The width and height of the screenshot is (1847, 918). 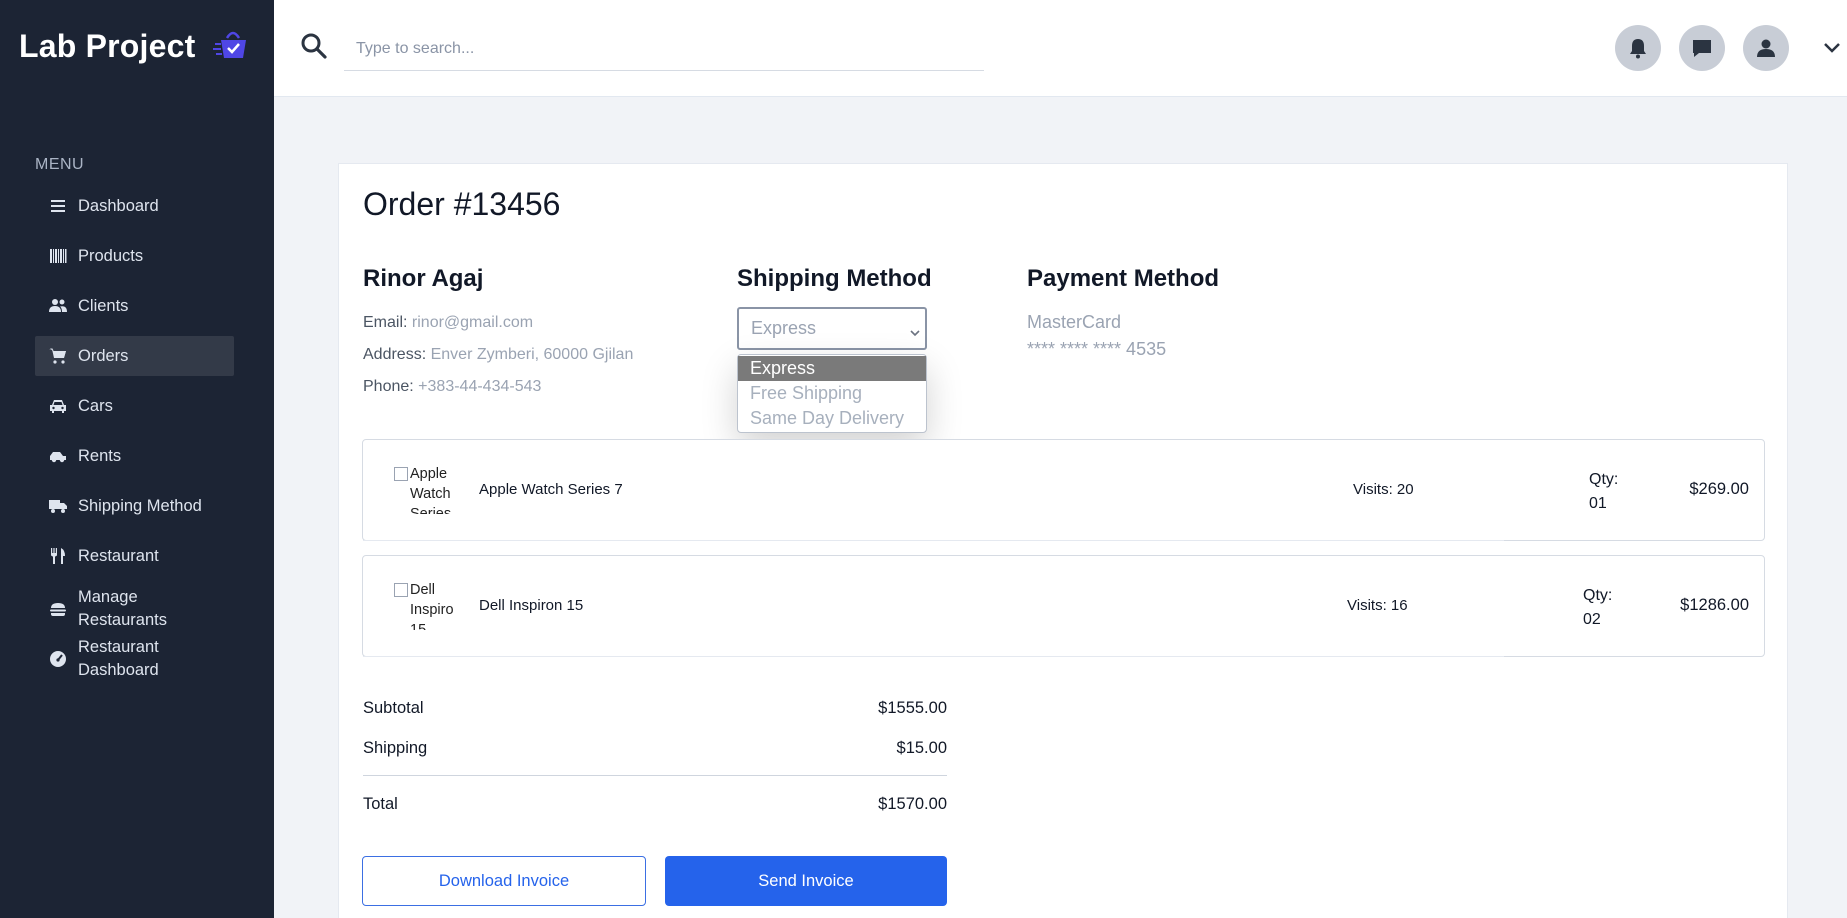 I want to click on product-price: $1286.00, so click(x=1714, y=605).